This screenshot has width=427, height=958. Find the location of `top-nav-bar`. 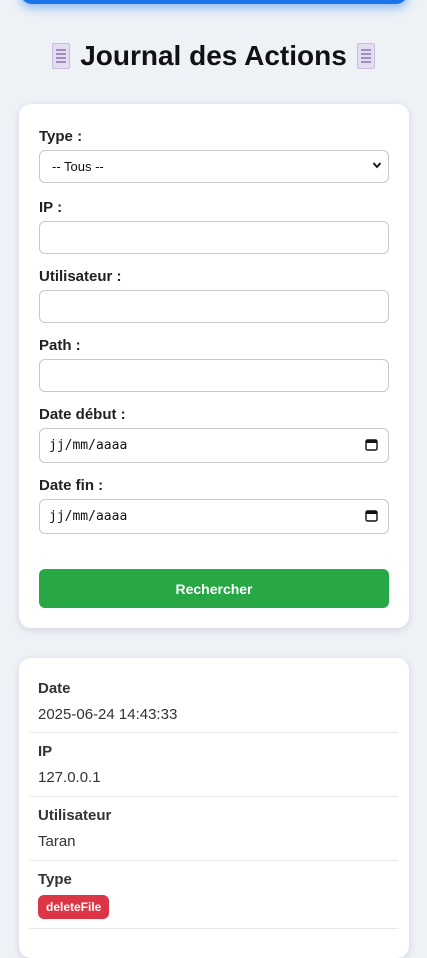

top-nav-bar is located at coordinates (214, 2).